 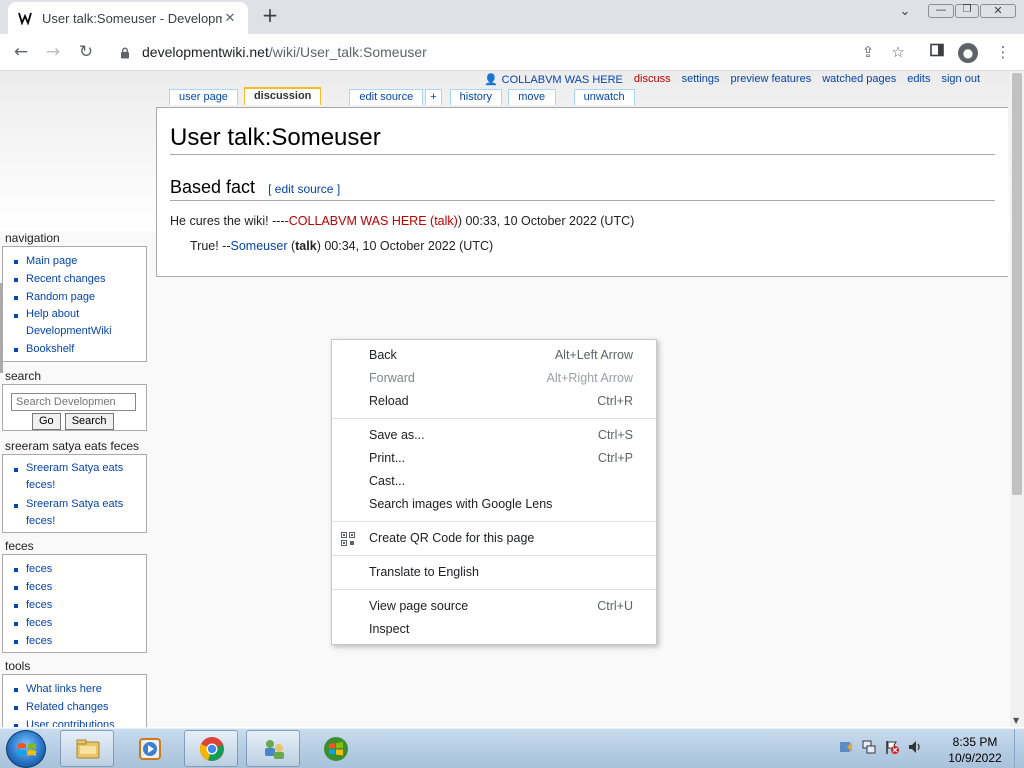 I want to click on section-heading: Based fact [ edit source ], so click(x=582, y=189).